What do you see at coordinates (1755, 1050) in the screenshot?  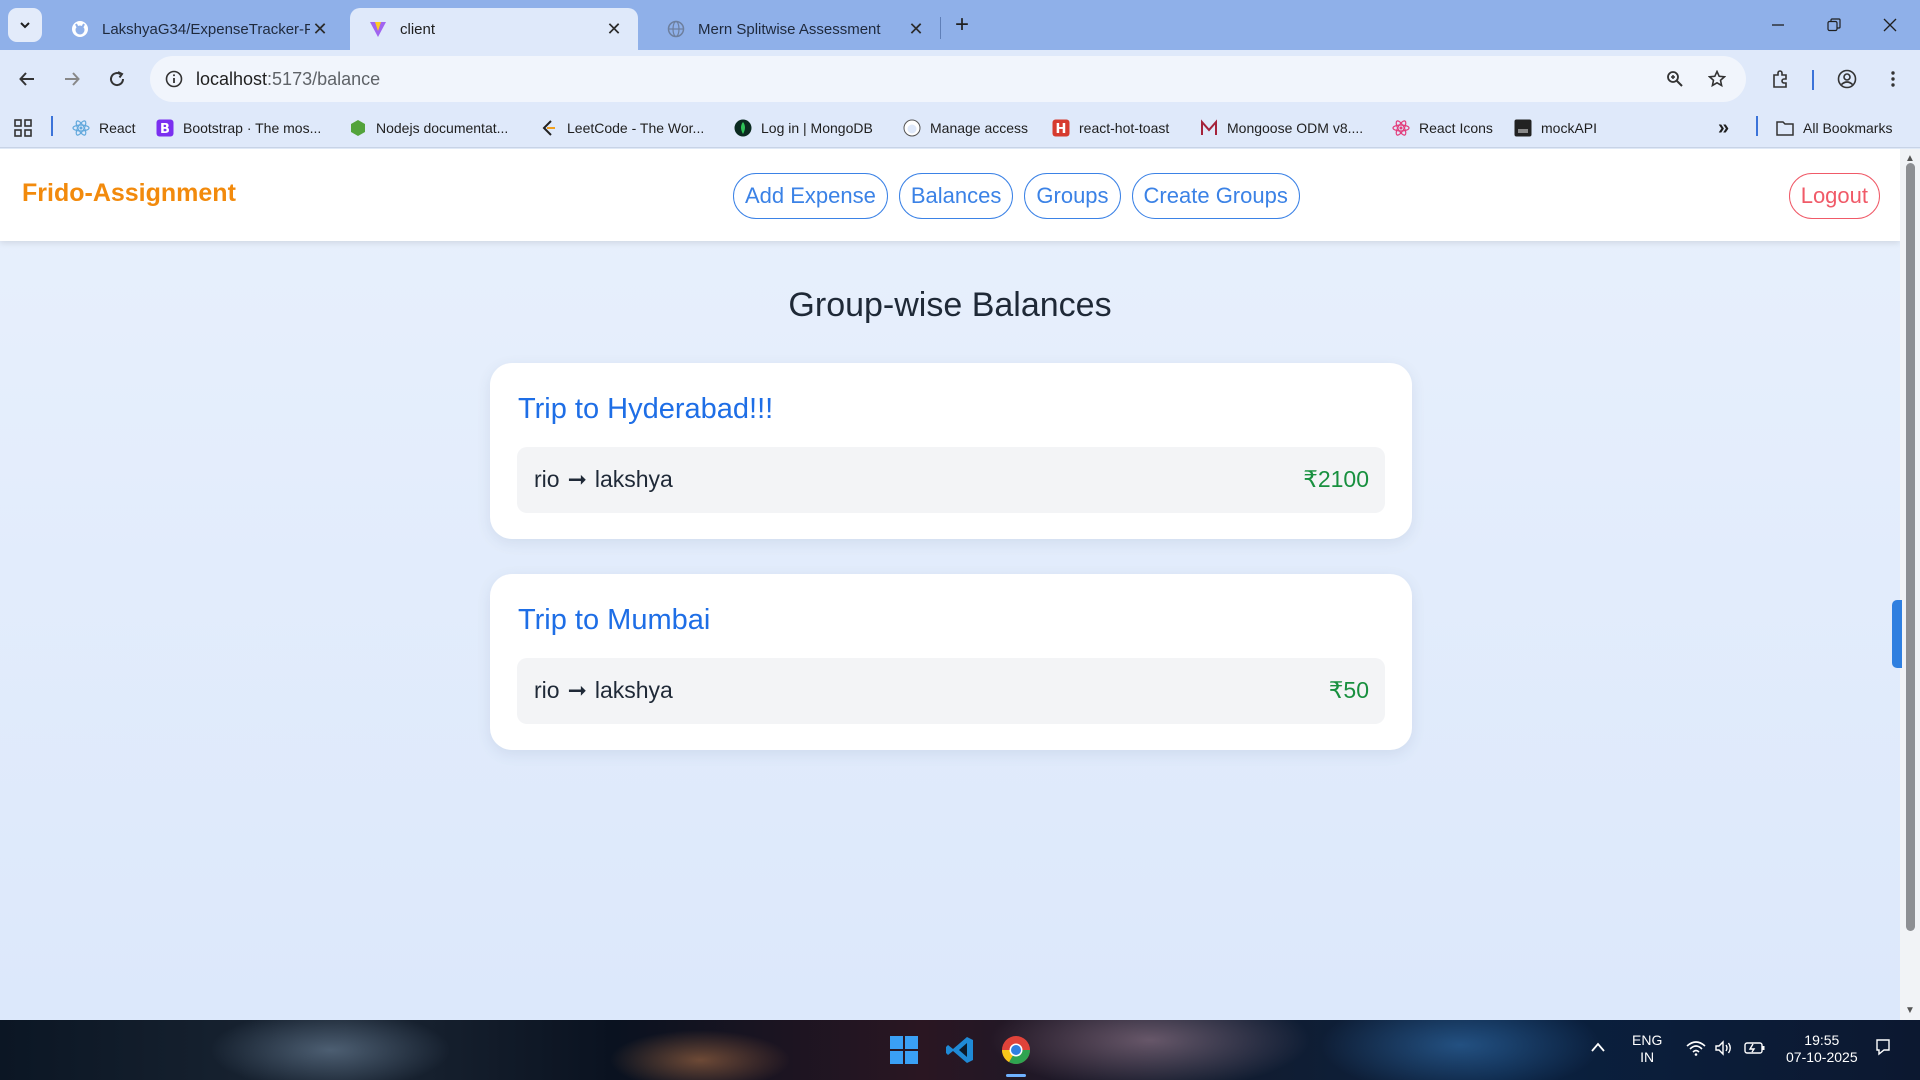 I see `battery-icon` at bounding box center [1755, 1050].